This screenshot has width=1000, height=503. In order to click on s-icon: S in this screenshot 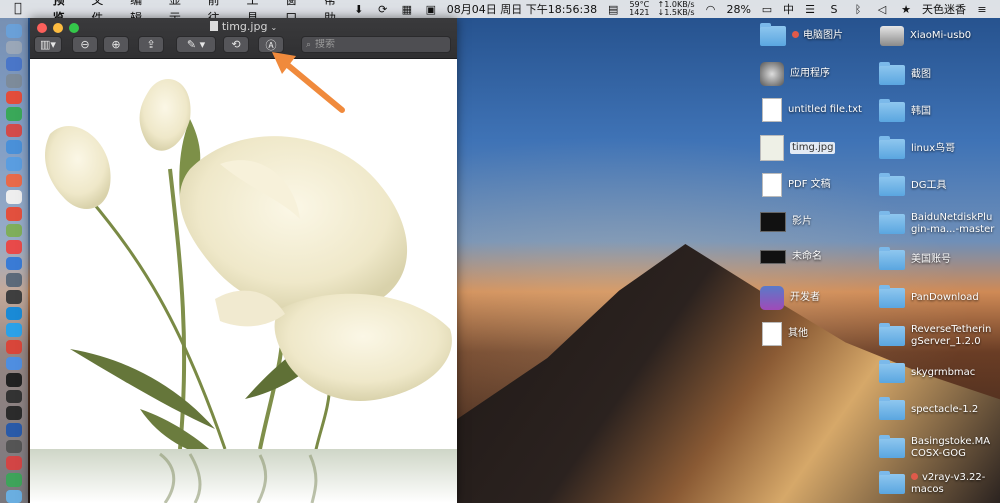, I will do `click(834, 9)`.